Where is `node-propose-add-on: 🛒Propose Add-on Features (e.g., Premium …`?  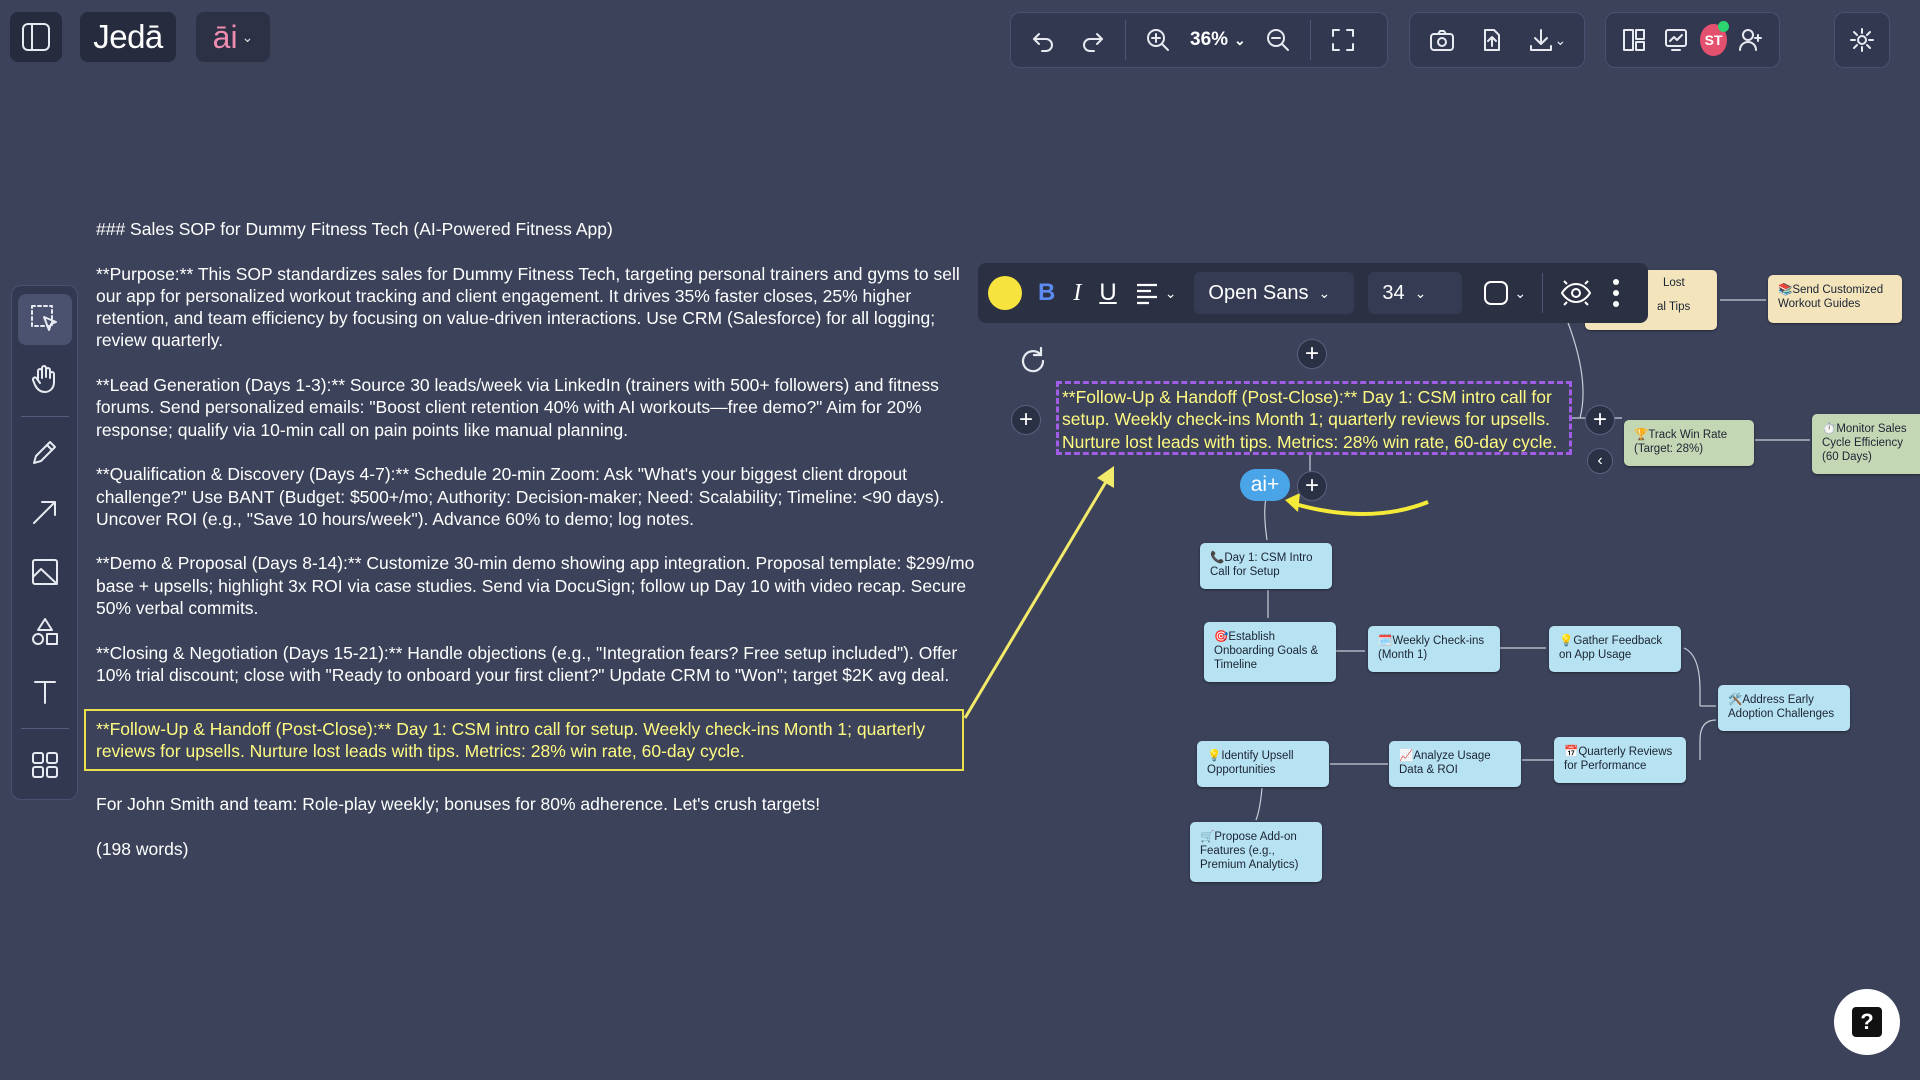
node-propose-add-on: 🛒Propose Add-on Features (e.g., Premium … is located at coordinates (1256, 852).